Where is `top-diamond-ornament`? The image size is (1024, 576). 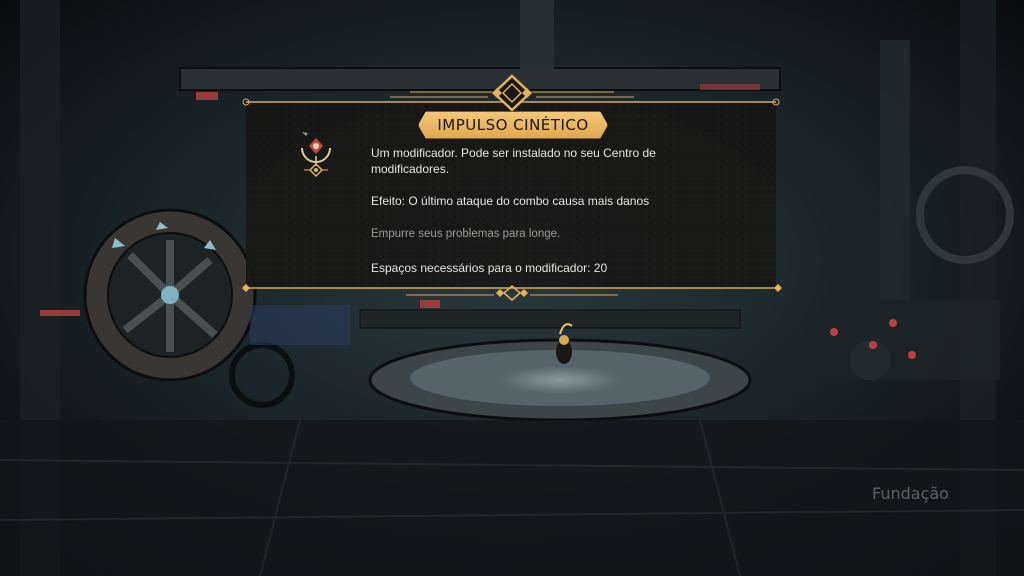
top-diamond-ornament is located at coordinates (512, 93).